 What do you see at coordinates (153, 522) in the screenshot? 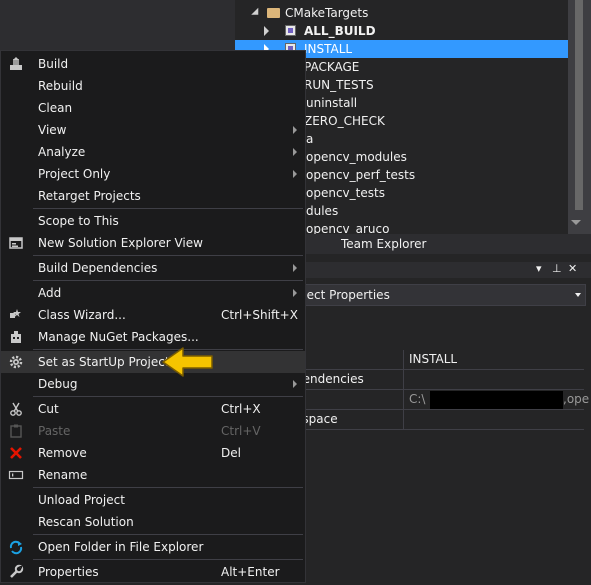
I see `menu-item-rescan-solution: Rescan Solution` at bounding box center [153, 522].